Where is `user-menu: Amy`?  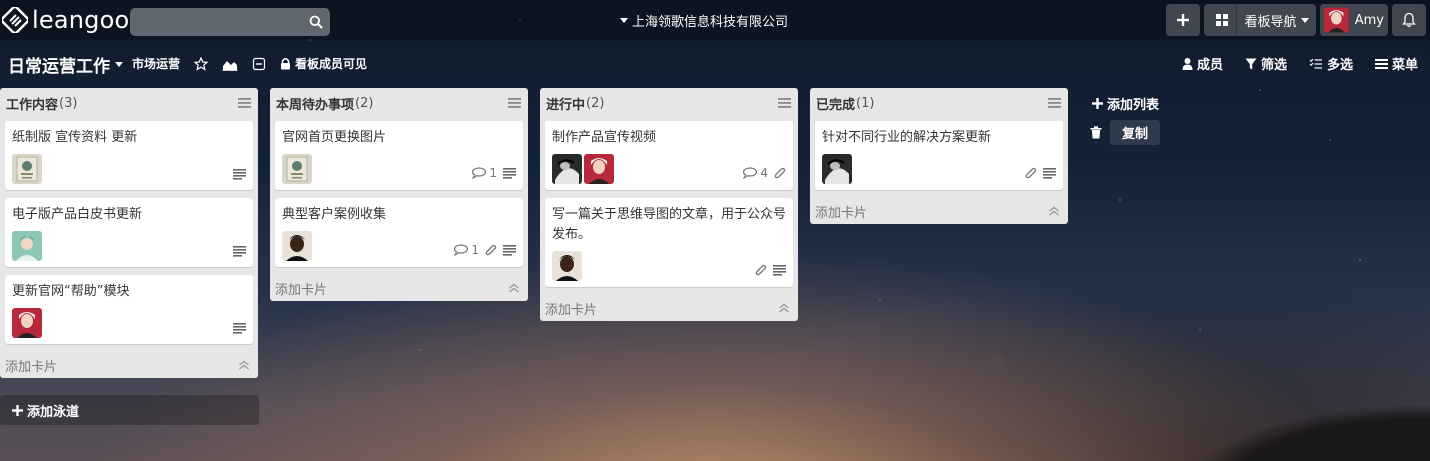
user-menu: Amy is located at coordinates (1354, 20).